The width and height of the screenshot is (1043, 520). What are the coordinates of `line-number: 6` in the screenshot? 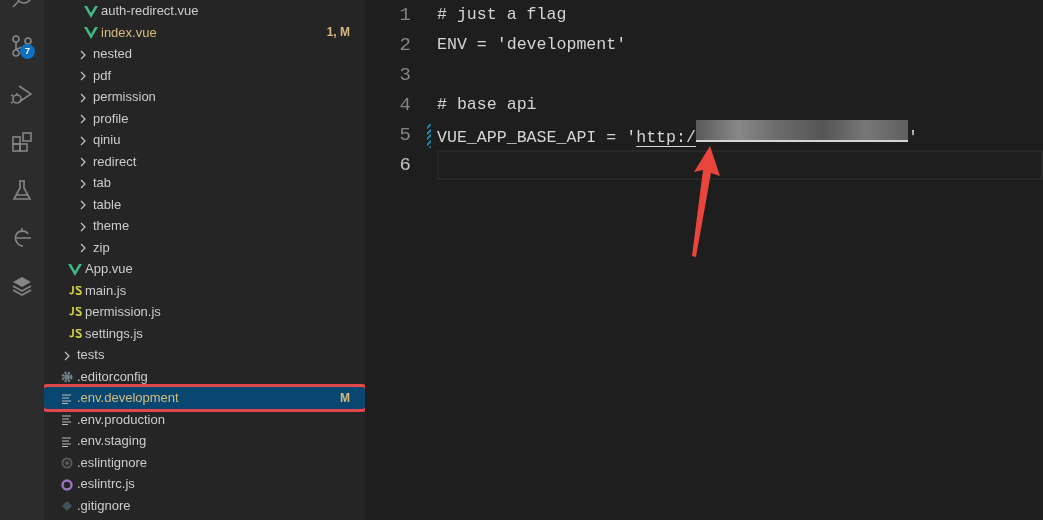 It's located at (405, 165).